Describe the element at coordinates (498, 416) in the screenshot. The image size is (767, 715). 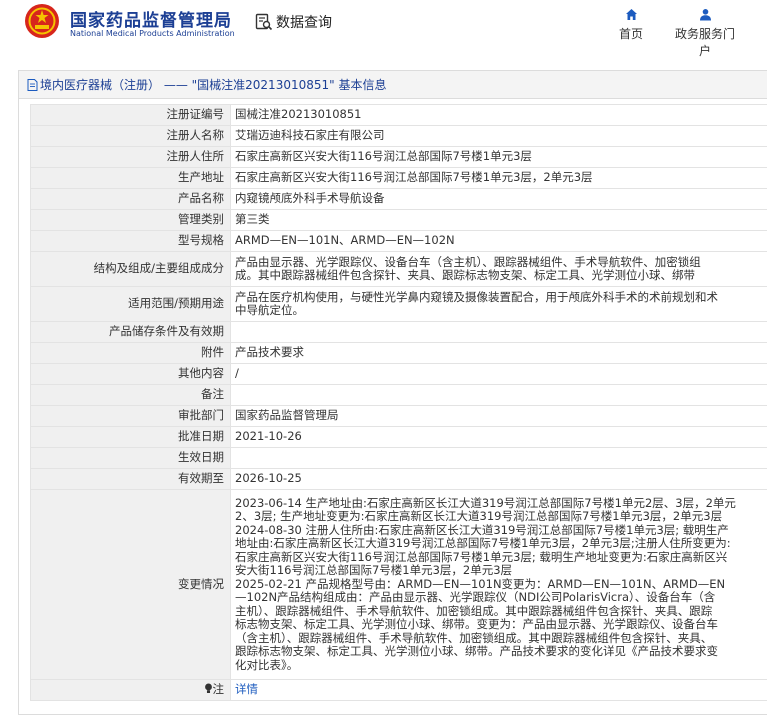
I see `row-value: 国家药品监督管理局` at that location.